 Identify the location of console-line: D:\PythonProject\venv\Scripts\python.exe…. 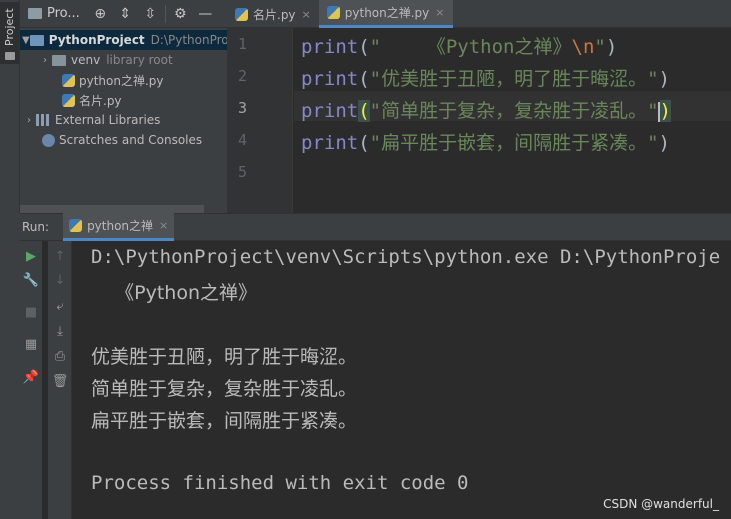
(406, 257).